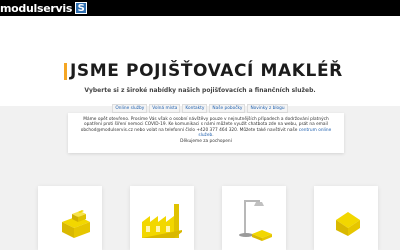  I want to click on quick-link-branches: Naše pobočky, so click(227, 108).